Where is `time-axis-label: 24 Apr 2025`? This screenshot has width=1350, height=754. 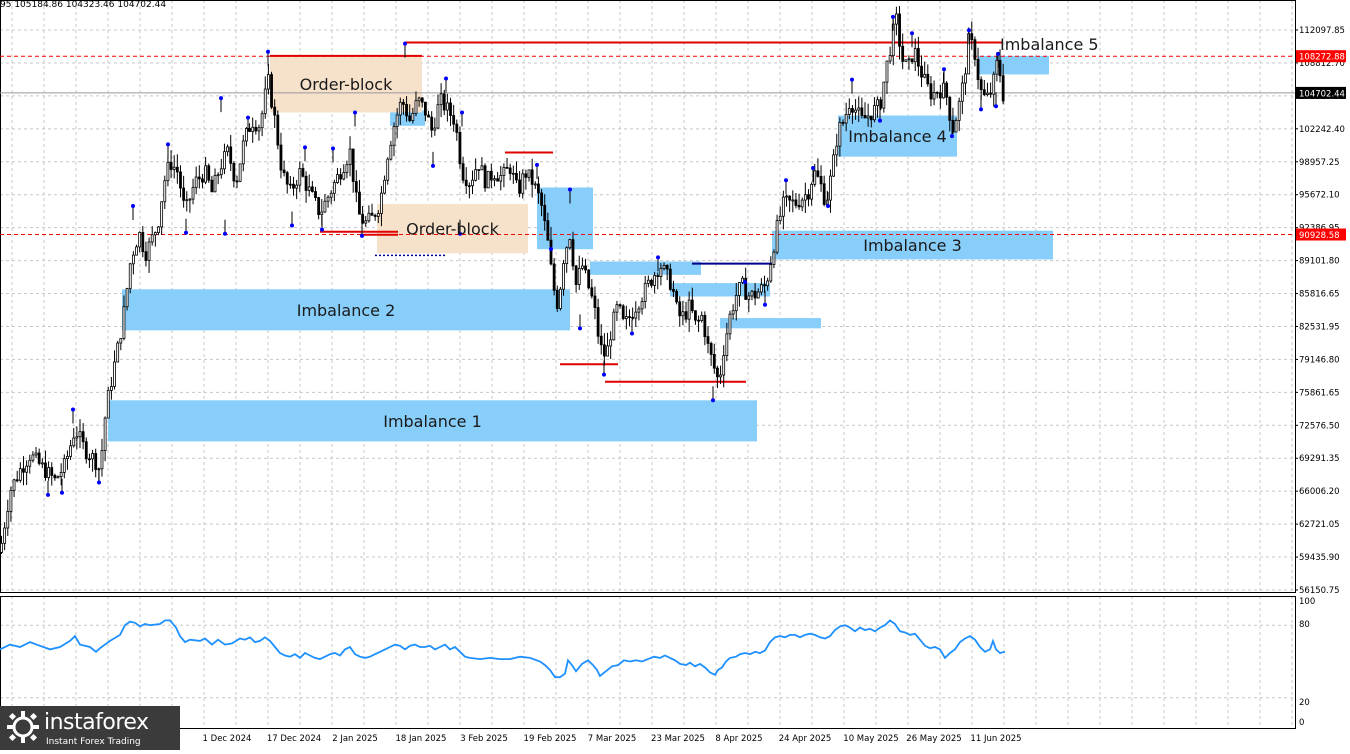
time-axis-label: 24 Apr 2025 is located at coordinates (805, 739).